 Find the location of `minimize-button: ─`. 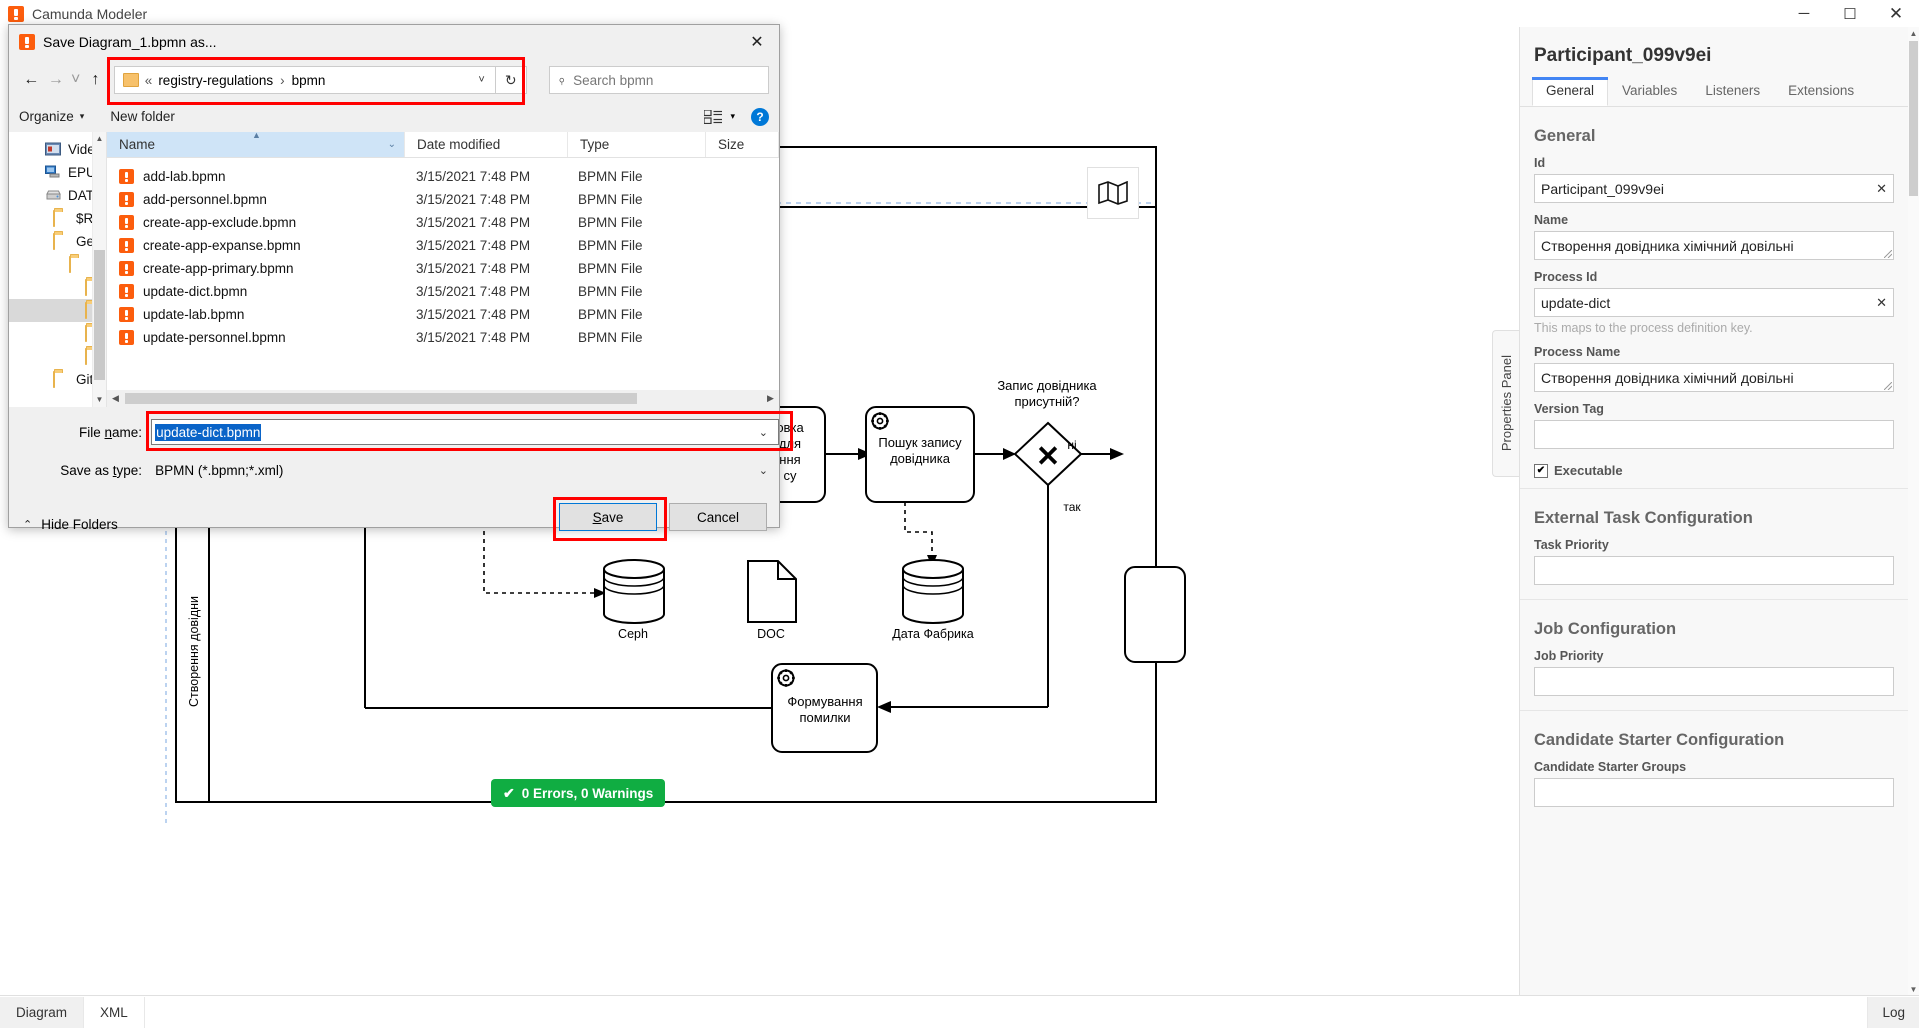

minimize-button: ─ is located at coordinates (1804, 13).